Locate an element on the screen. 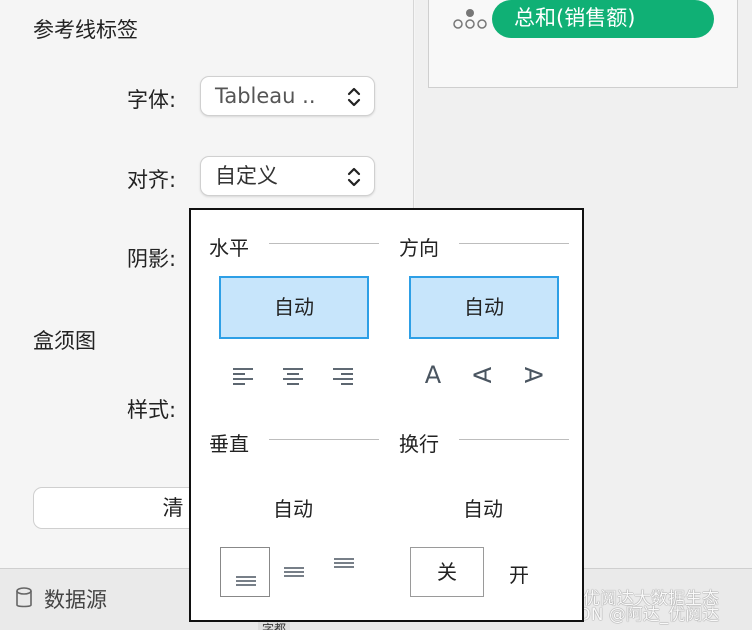 The width and height of the screenshot is (752, 630). style-label: 样式: is located at coordinates (152, 410).